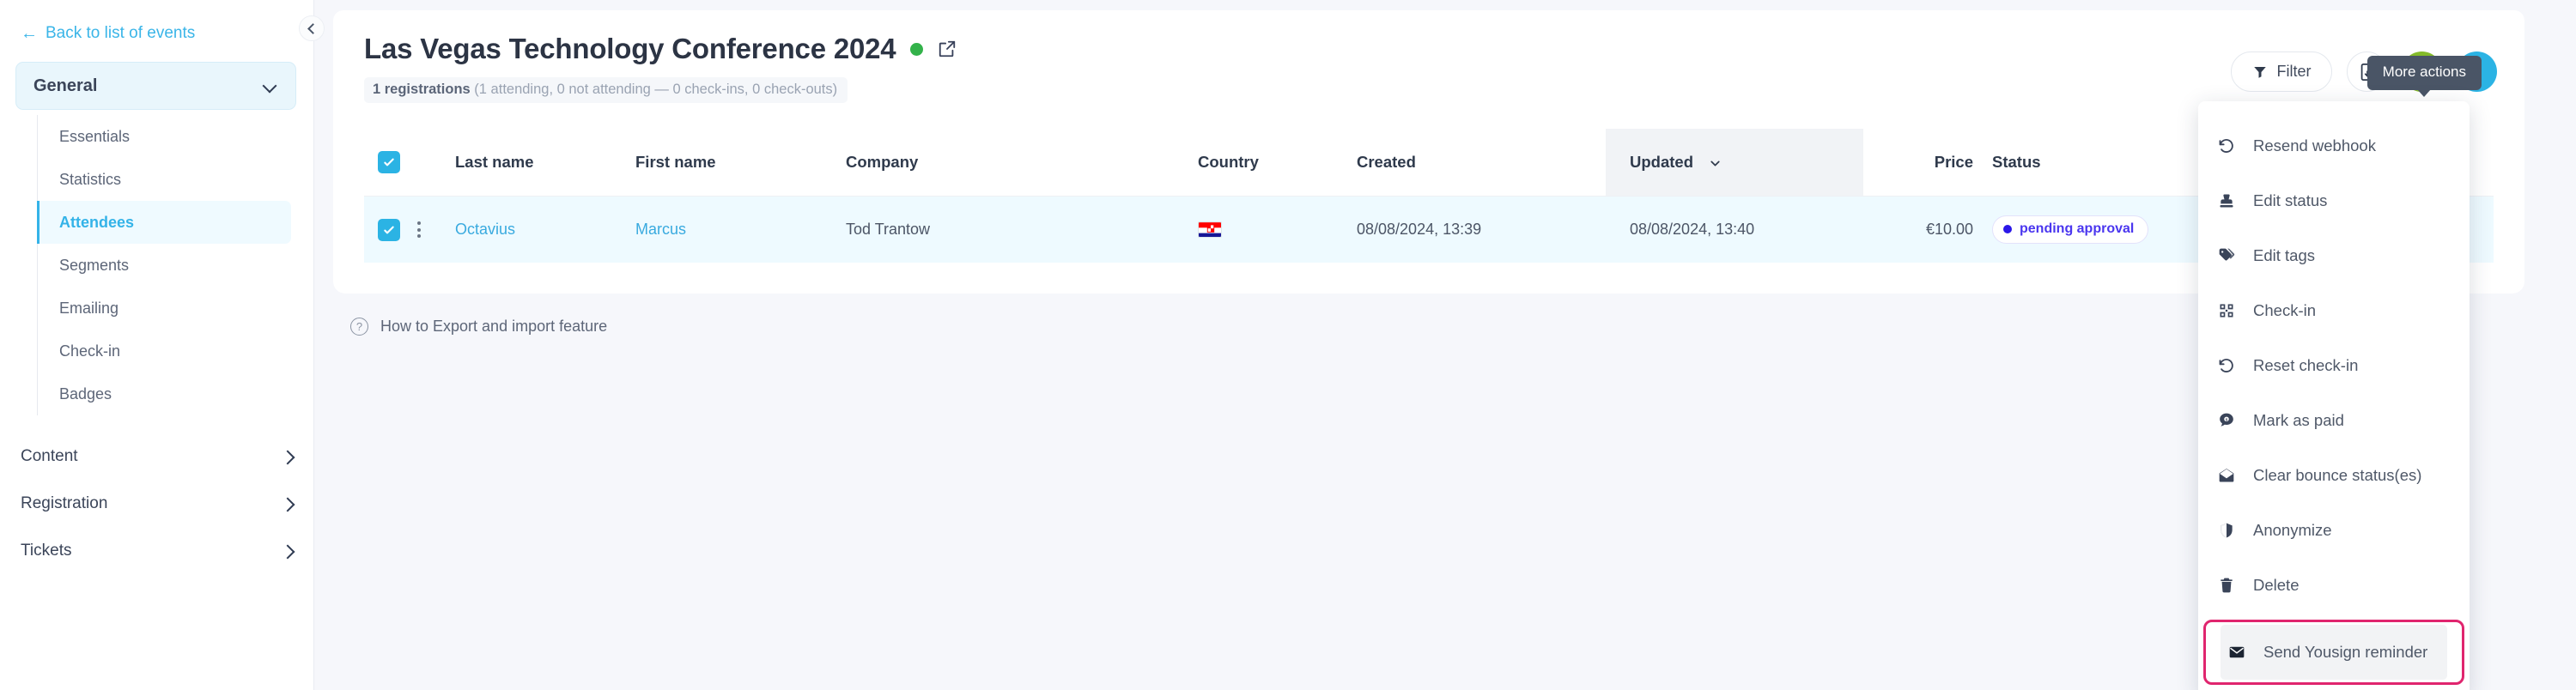 The image size is (2576, 690). What do you see at coordinates (164, 222) in the screenshot?
I see `sidebar-item-attendees: Attendees` at bounding box center [164, 222].